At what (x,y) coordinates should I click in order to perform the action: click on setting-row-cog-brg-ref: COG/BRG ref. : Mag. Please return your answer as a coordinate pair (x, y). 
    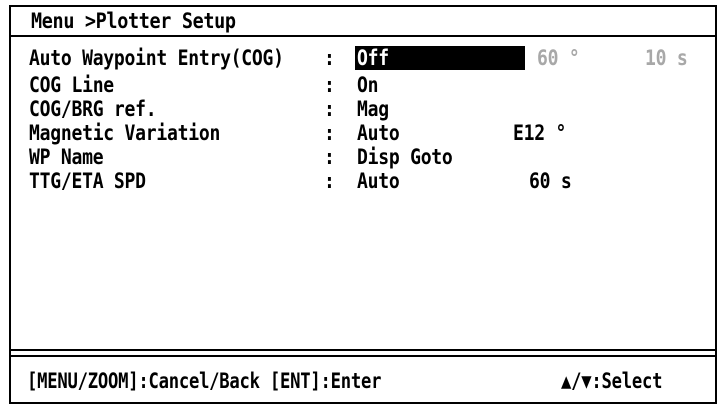
    Looking at the image, I should click on (363, 109).